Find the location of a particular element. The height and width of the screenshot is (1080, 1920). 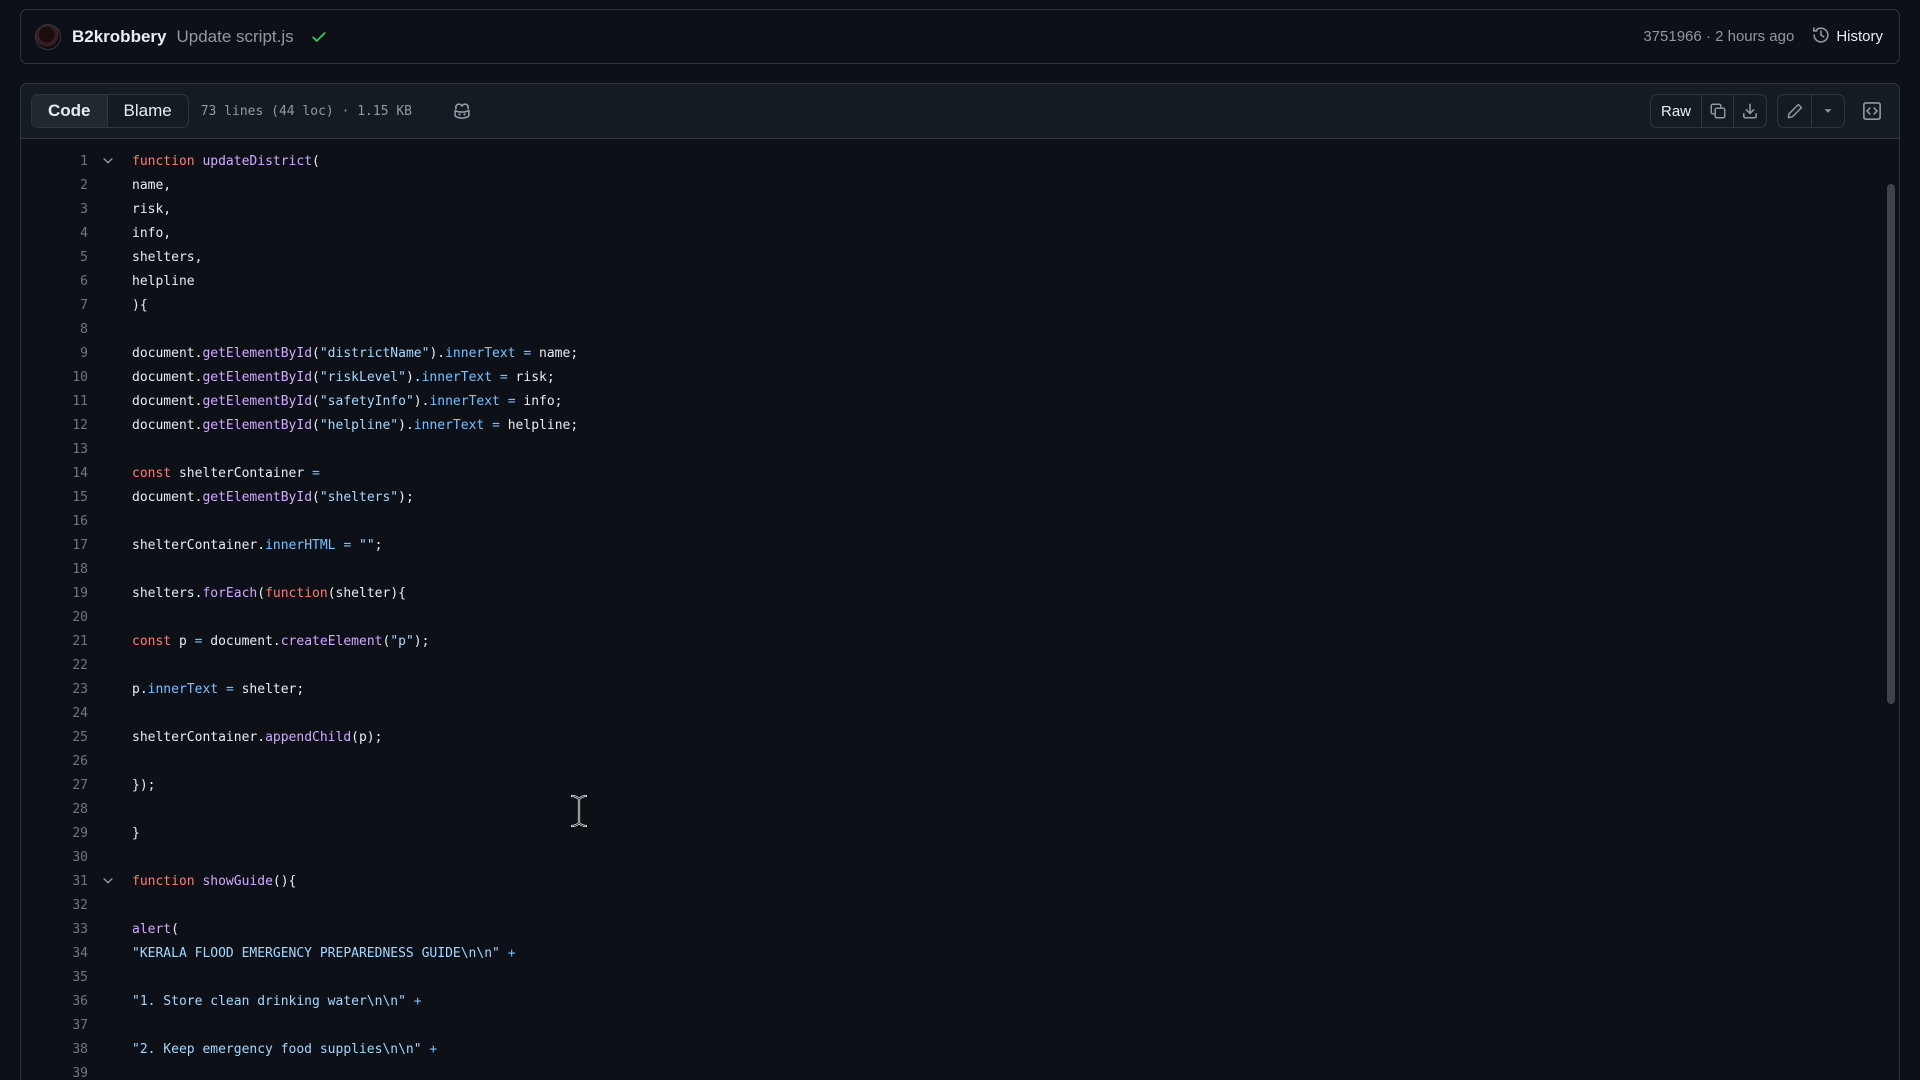

code-line: 24 is located at coordinates (960, 713).